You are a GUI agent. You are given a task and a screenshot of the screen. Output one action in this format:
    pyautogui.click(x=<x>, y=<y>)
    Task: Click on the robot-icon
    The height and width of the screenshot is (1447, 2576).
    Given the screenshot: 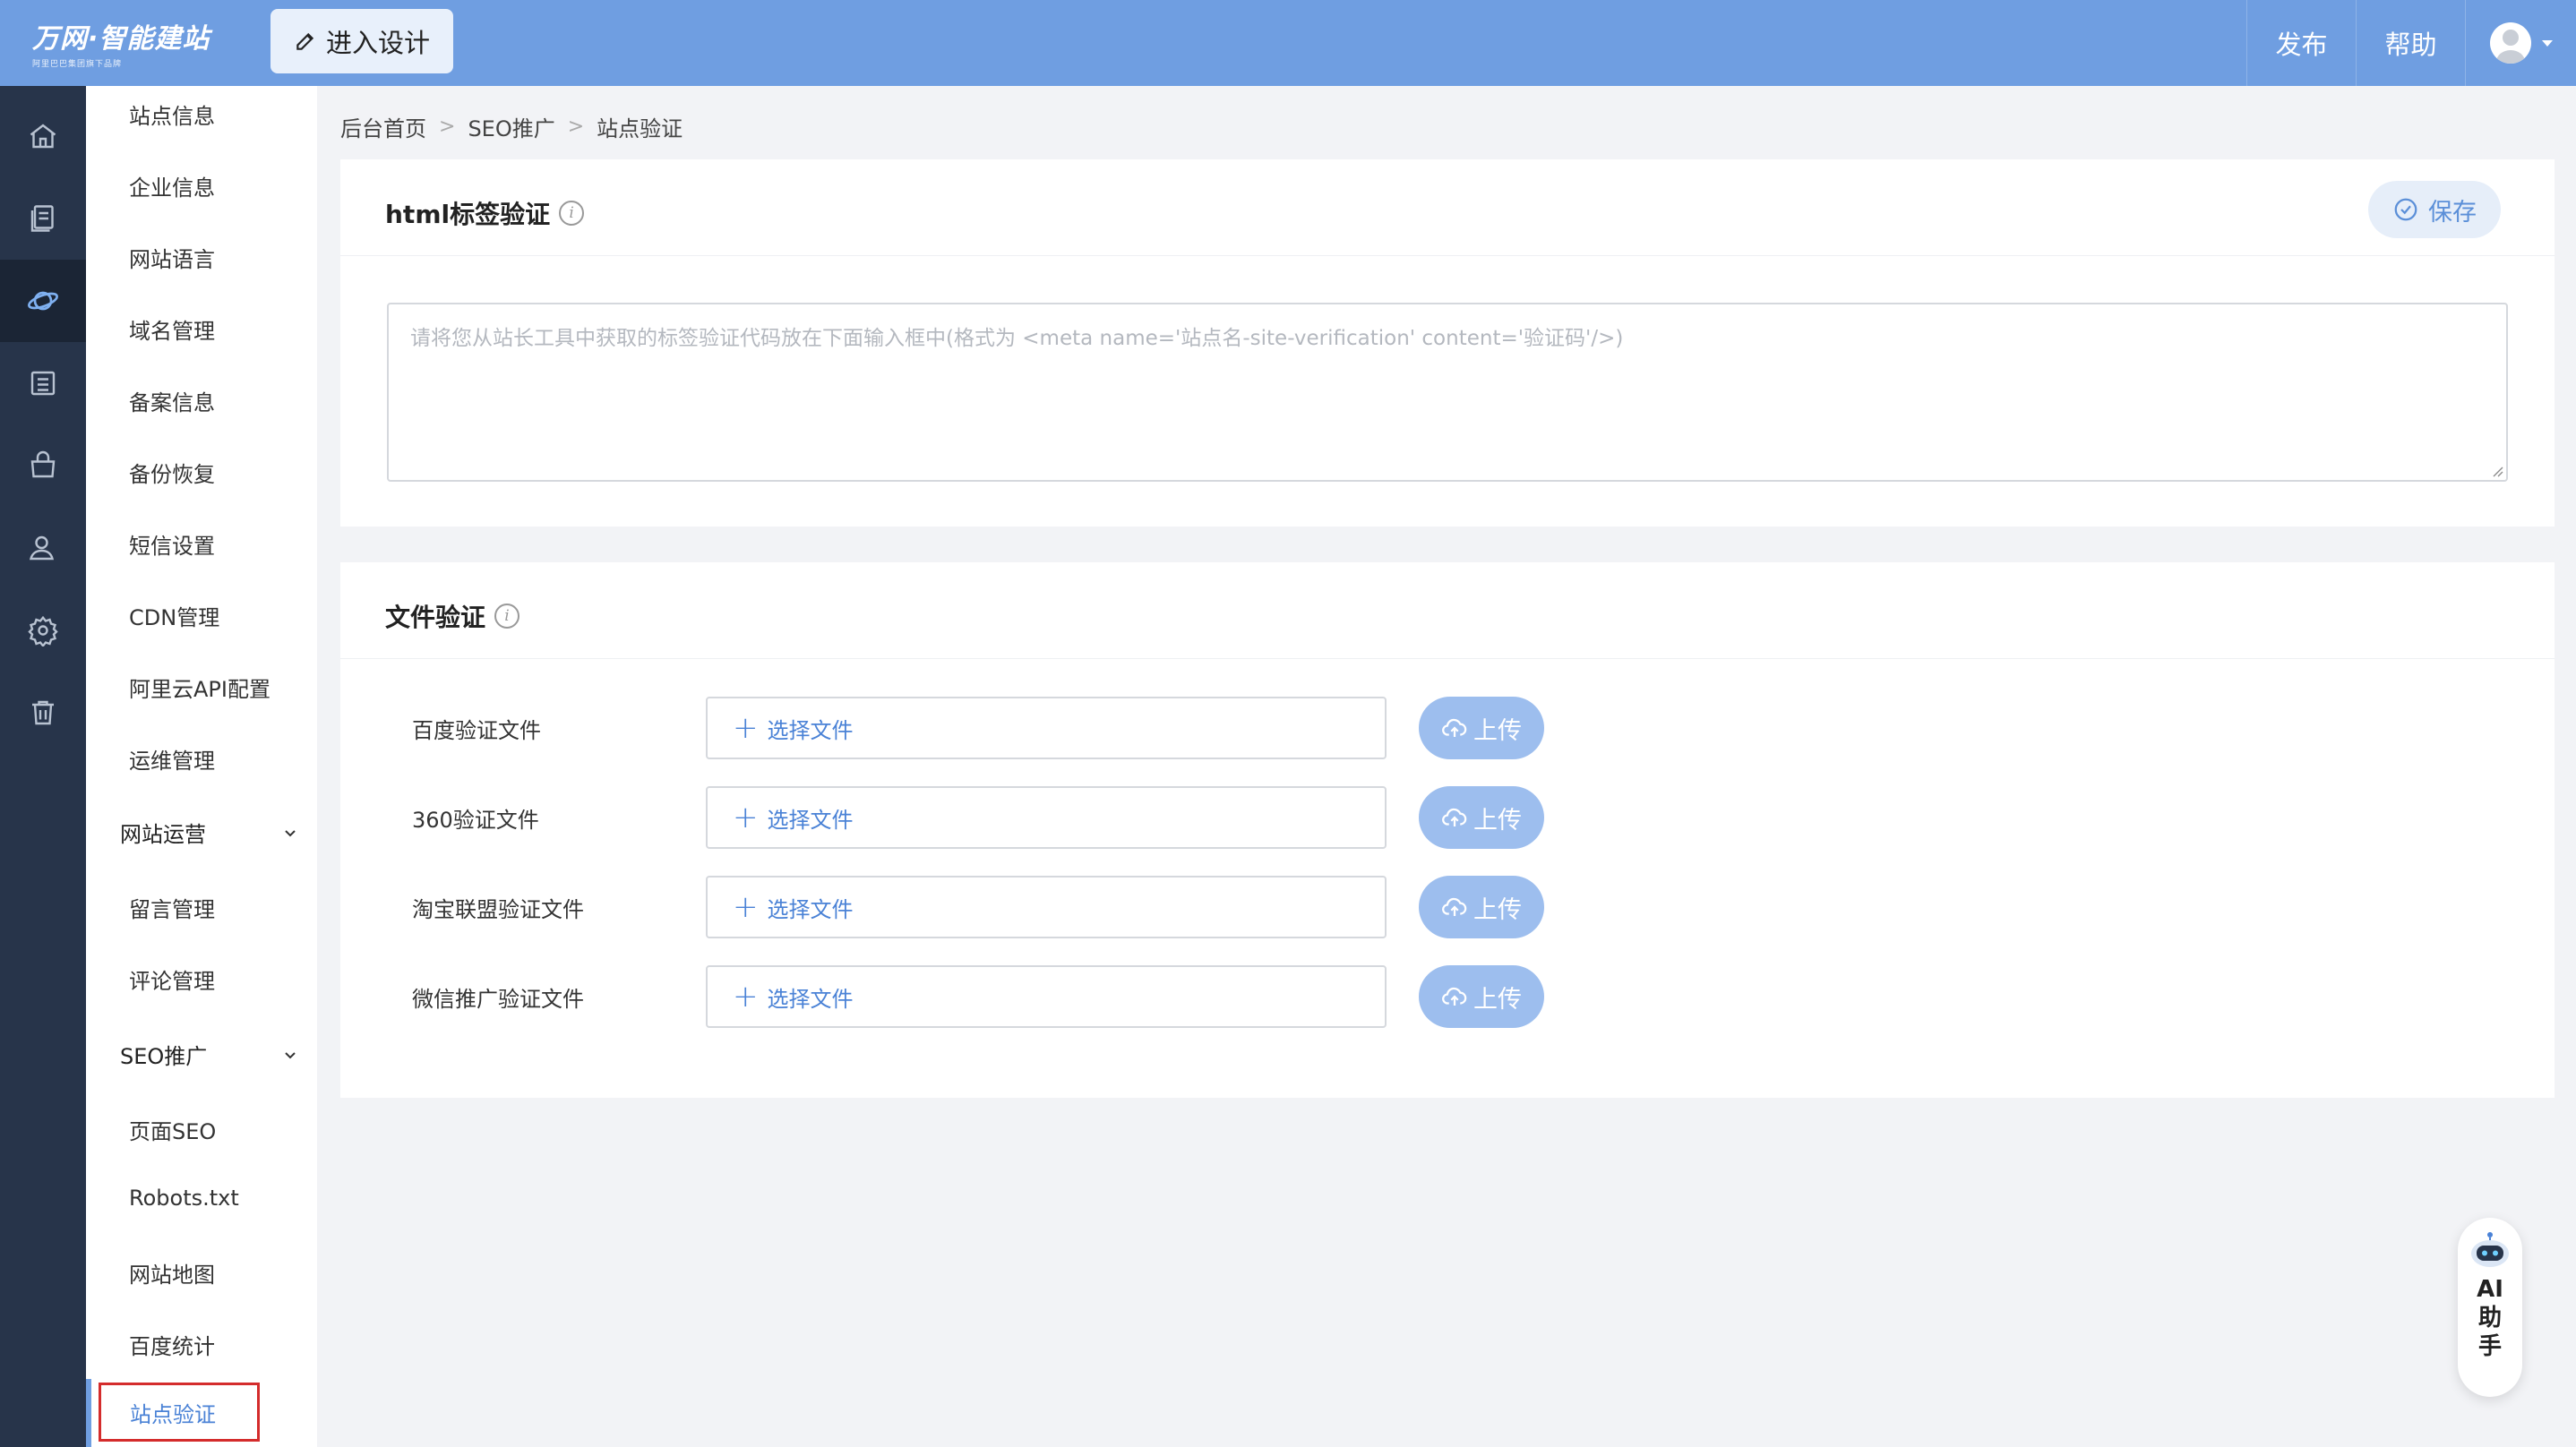 What is the action you would take?
    pyautogui.click(x=2490, y=1249)
    